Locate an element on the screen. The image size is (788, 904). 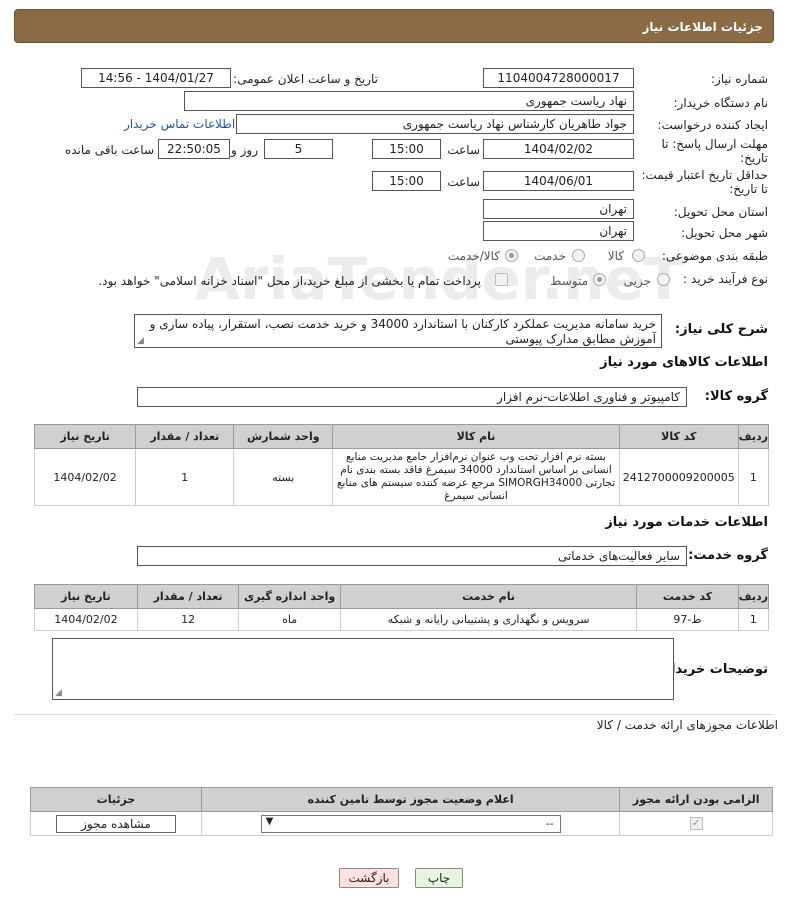
print-button: چاپ is located at coordinates (439, 878).